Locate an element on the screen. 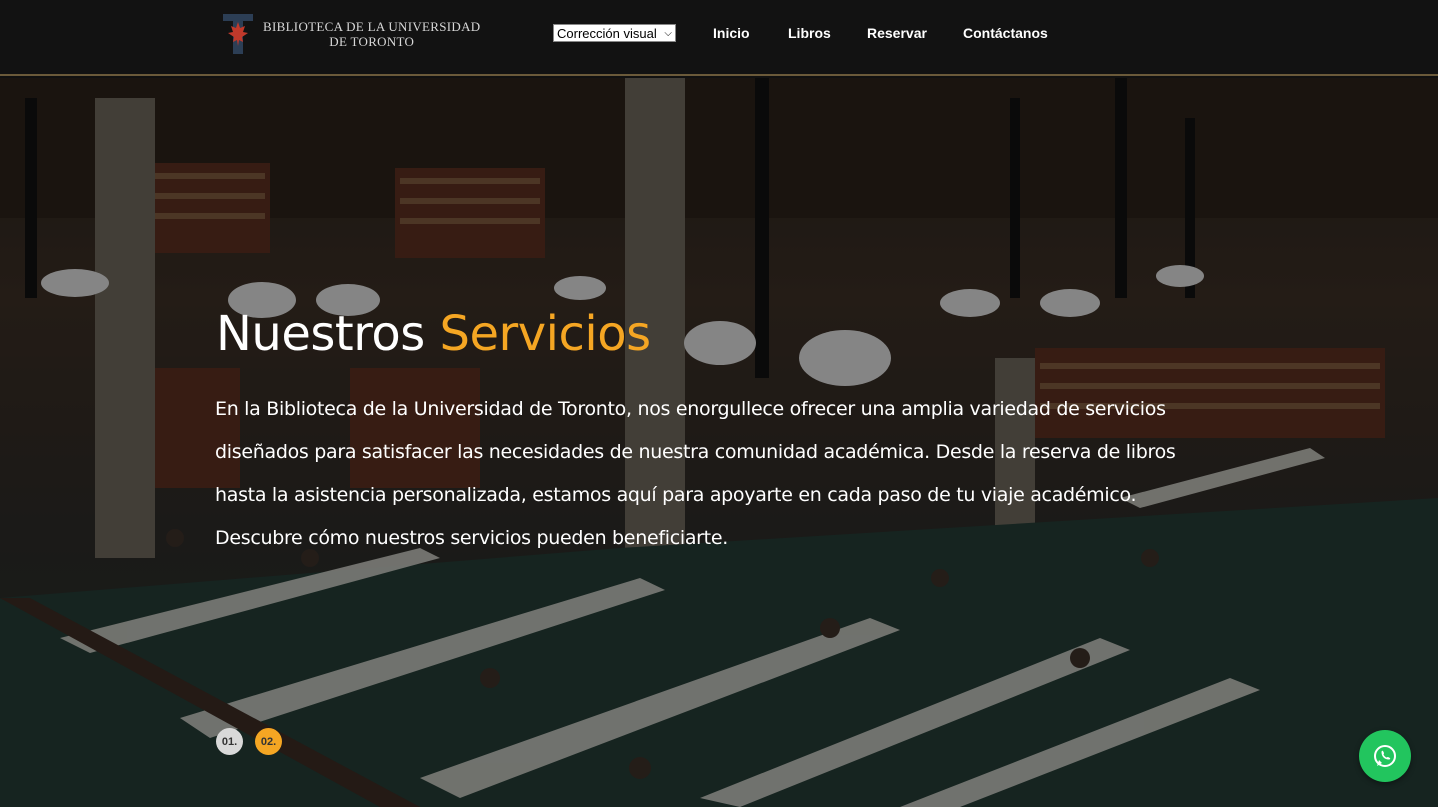 Image resolution: width=1438 pixels, height=807 pixels. nav-link-contactanos: Contáctanos is located at coordinates (1005, 33).